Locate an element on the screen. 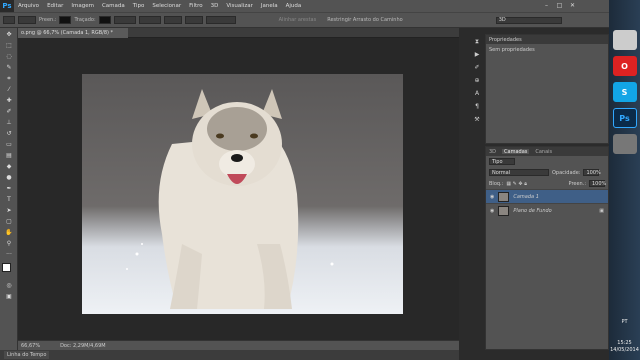  panel-icon-strip: ⧗ ▶ ✐ ⊕ A ¶ ⚒ is located at coordinates (477, 89).